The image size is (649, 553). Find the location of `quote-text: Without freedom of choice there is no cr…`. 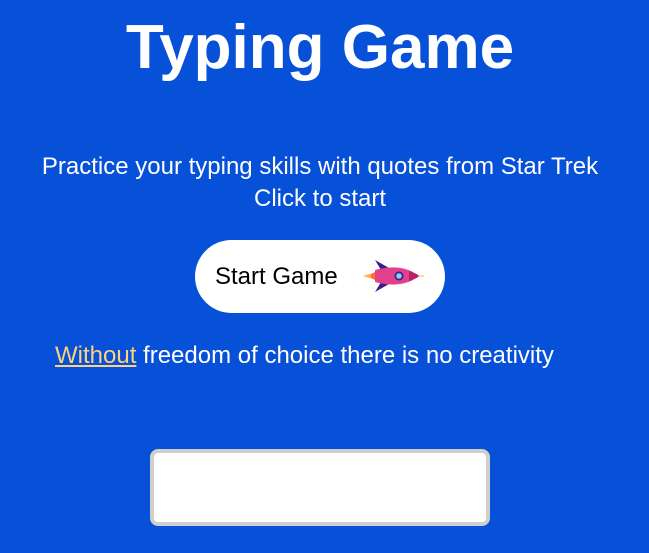

quote-text: Without freedom of choice there is no cr… is located at coordinates (304, 356).